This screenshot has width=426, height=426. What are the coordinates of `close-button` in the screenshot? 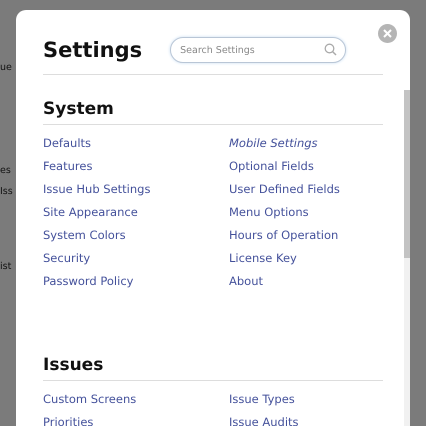 It's located at (387, 33).